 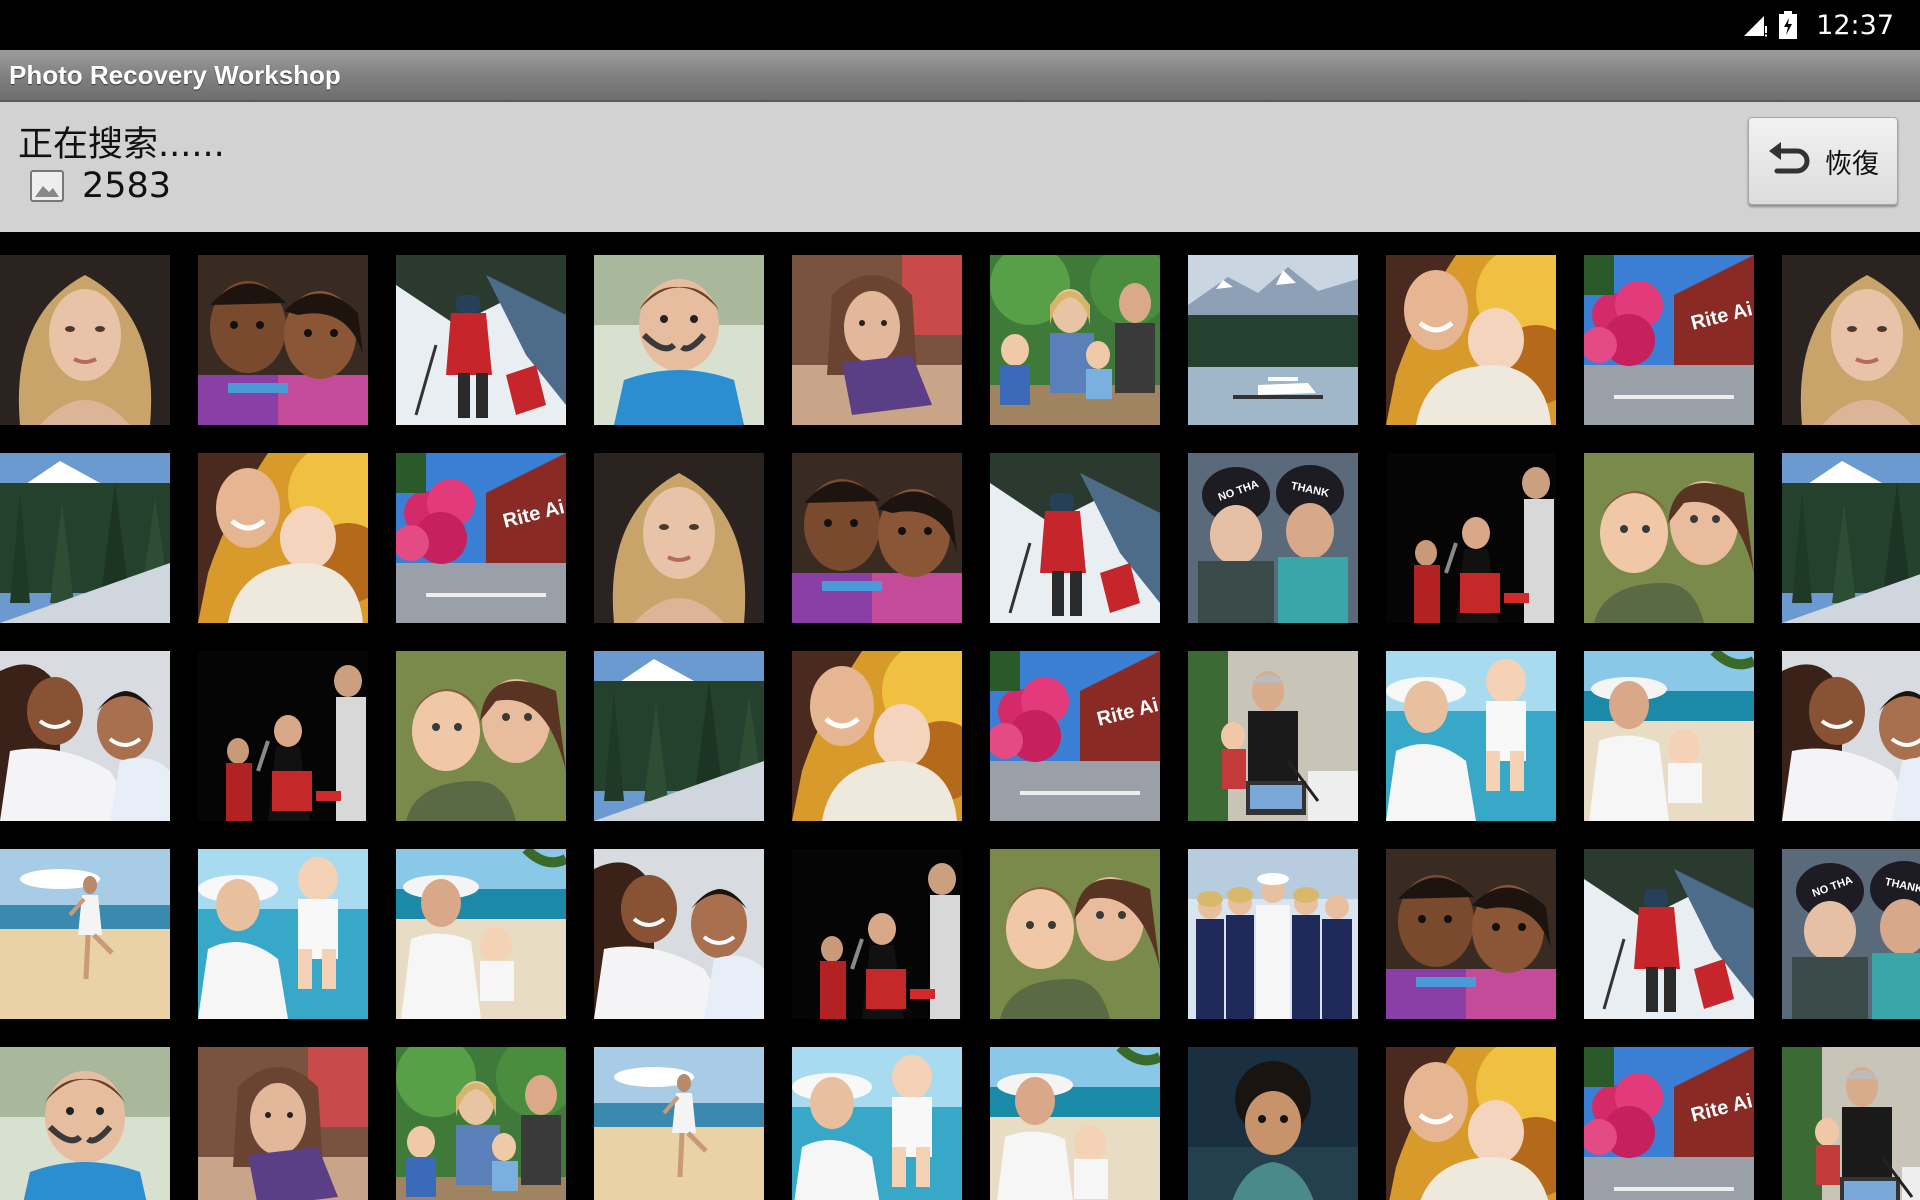 I want to click on title-bar: Photo Recovery Workshop, so click(x=960, y=76).